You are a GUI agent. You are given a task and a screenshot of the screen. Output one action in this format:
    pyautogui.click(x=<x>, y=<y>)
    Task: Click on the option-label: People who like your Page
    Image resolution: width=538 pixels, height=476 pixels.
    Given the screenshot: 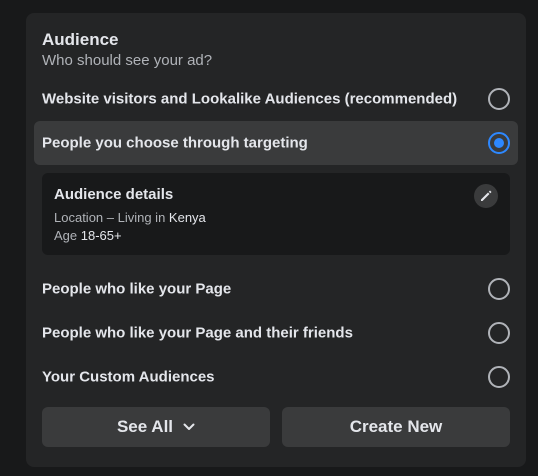 What is the action you would take?
    pyautogui.click(x=137, y=289)
    